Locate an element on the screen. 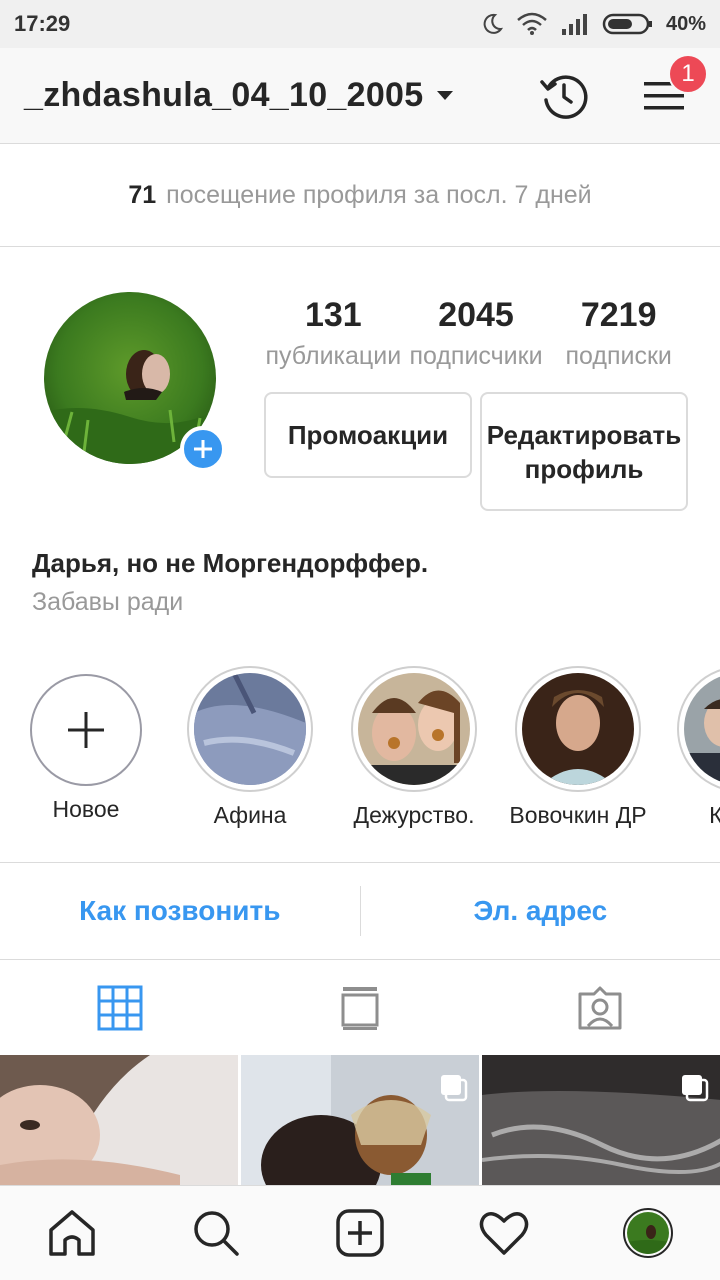  profile-visits-banner: 71 посещение профиля за посл. 7 дней is located at coordinates (360, 196).